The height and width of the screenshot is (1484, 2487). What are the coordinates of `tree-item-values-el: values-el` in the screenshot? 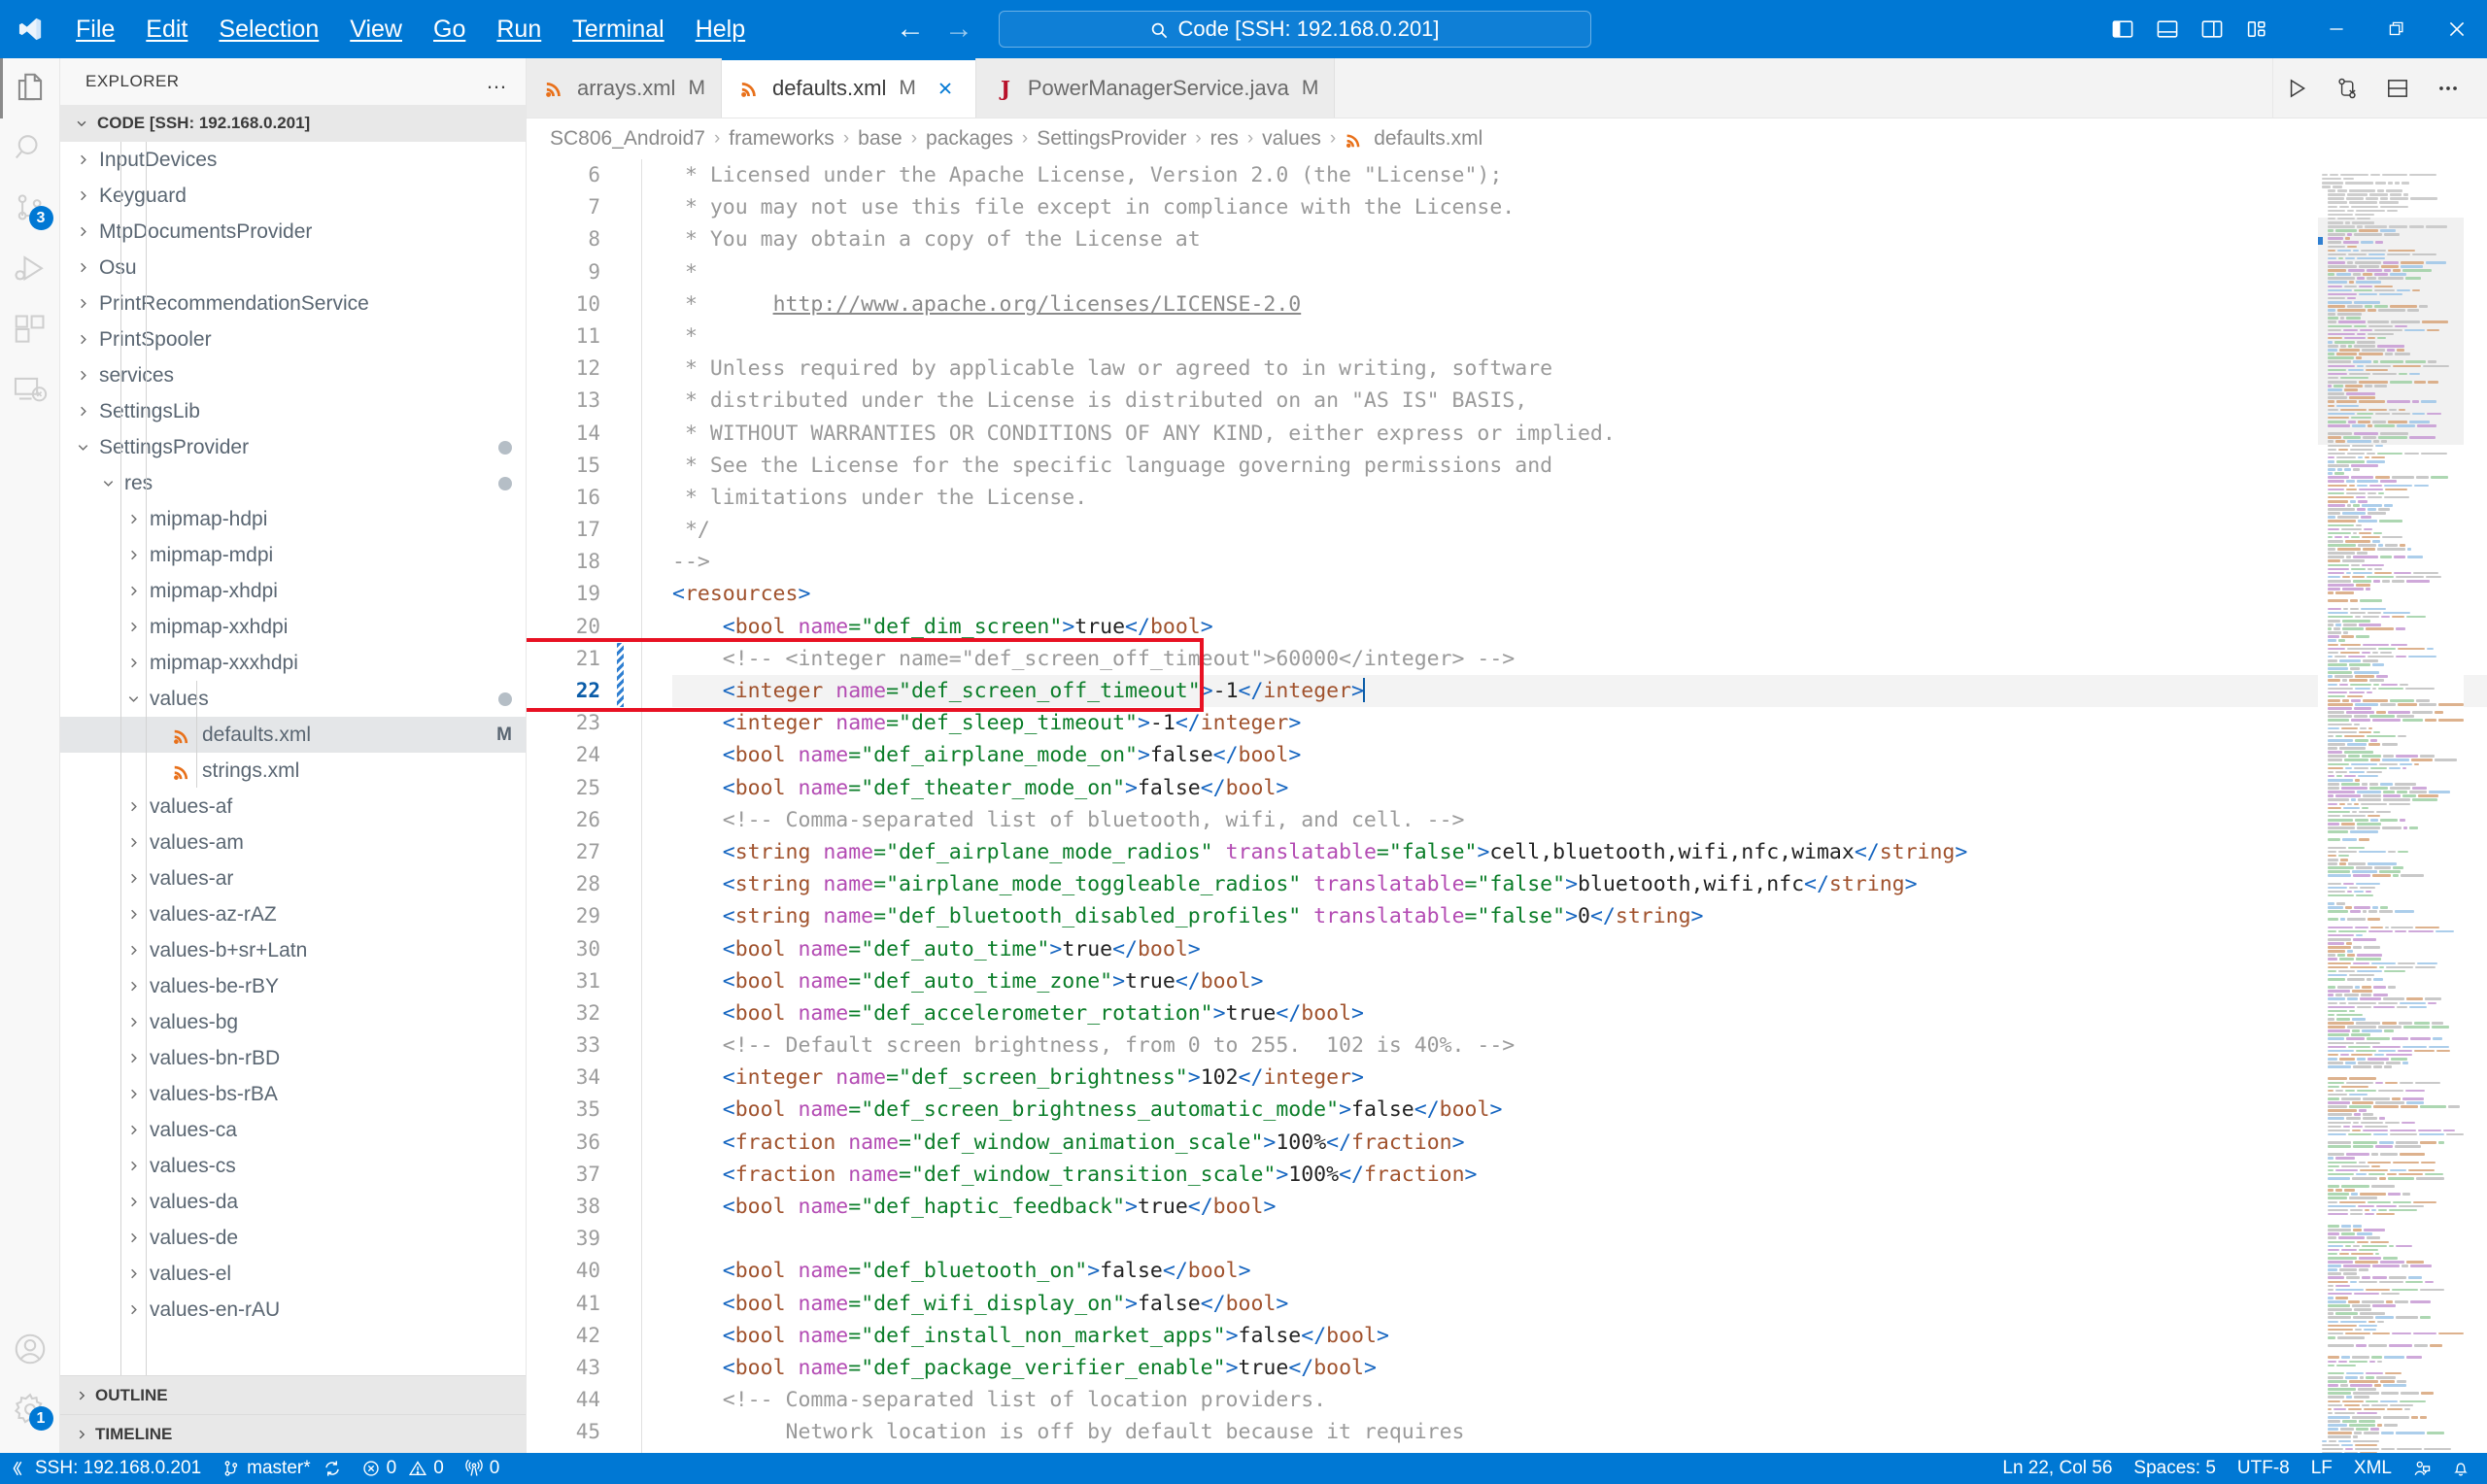 It's located at (293, 1274).